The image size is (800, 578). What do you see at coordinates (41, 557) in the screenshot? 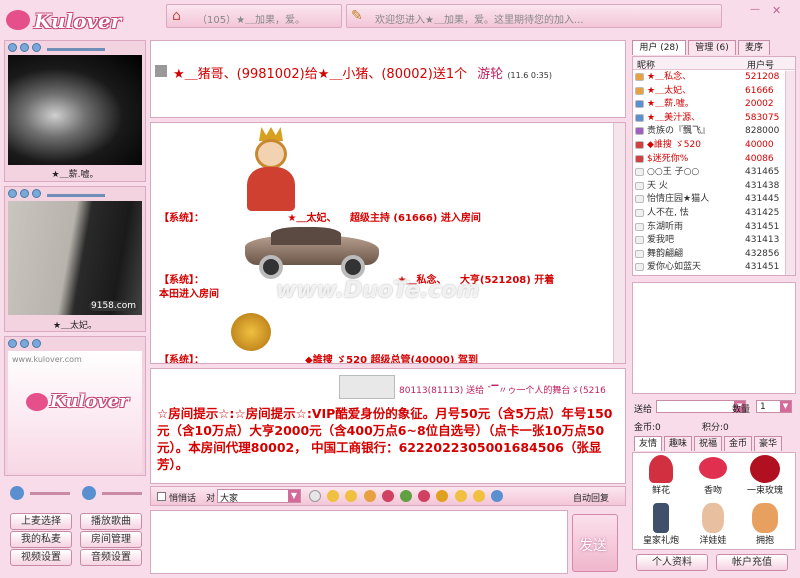
I see `video-settings-button: 视频设置` at bounding box center [41, 557].